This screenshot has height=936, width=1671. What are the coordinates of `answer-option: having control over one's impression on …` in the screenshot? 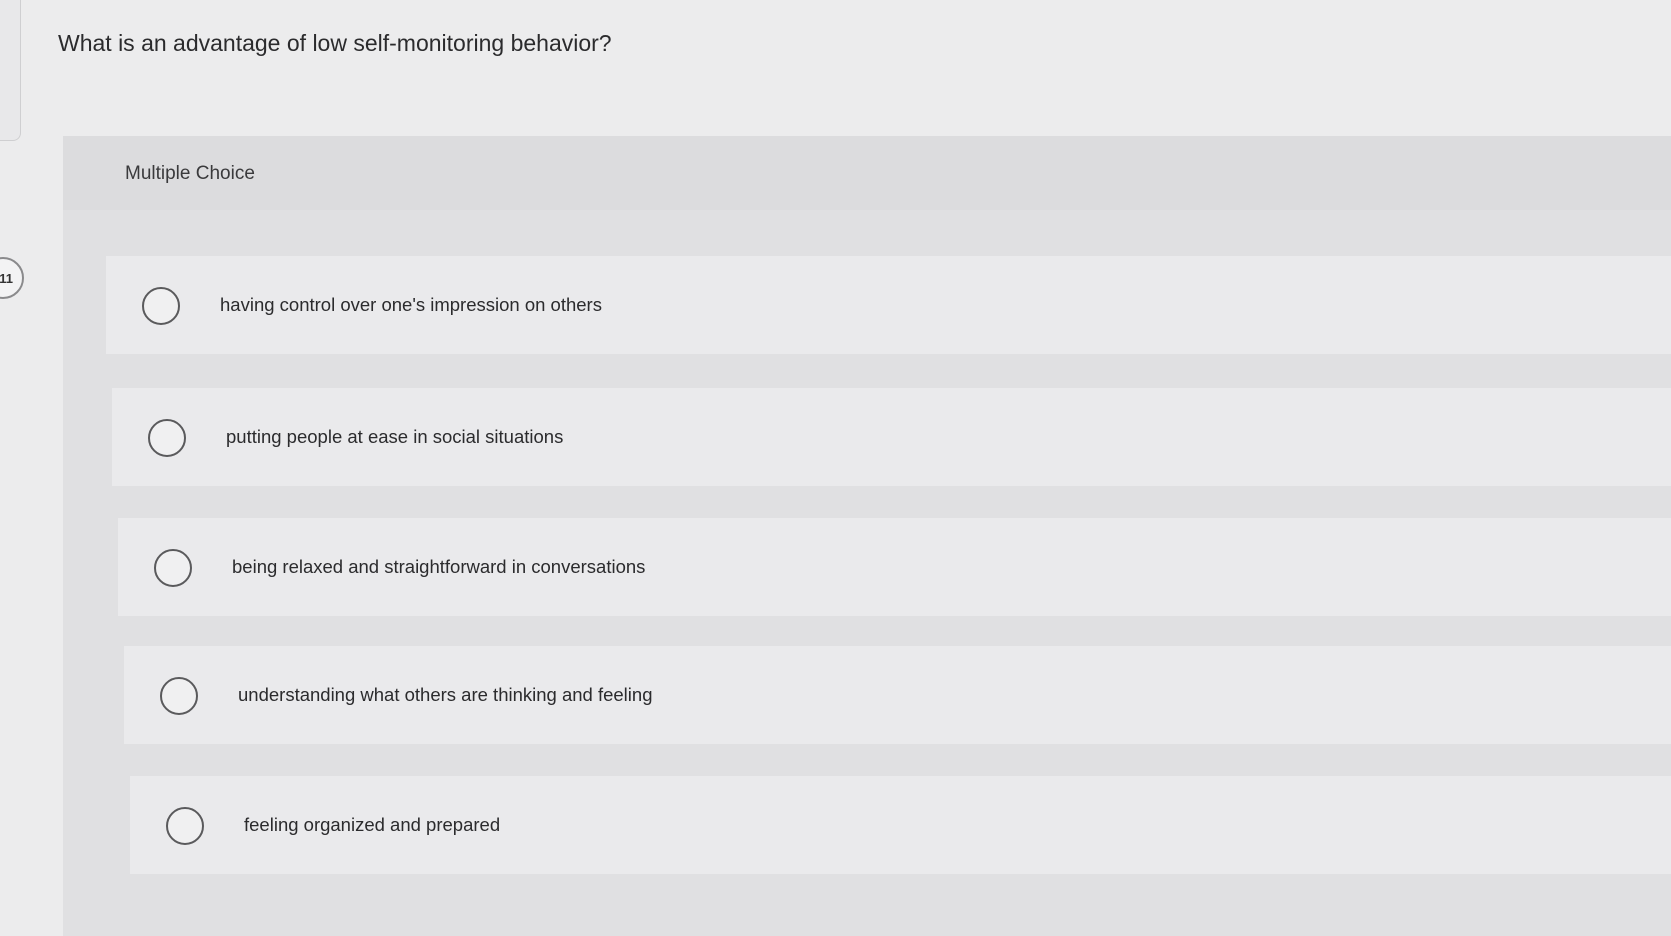 It's located at (888, 305).